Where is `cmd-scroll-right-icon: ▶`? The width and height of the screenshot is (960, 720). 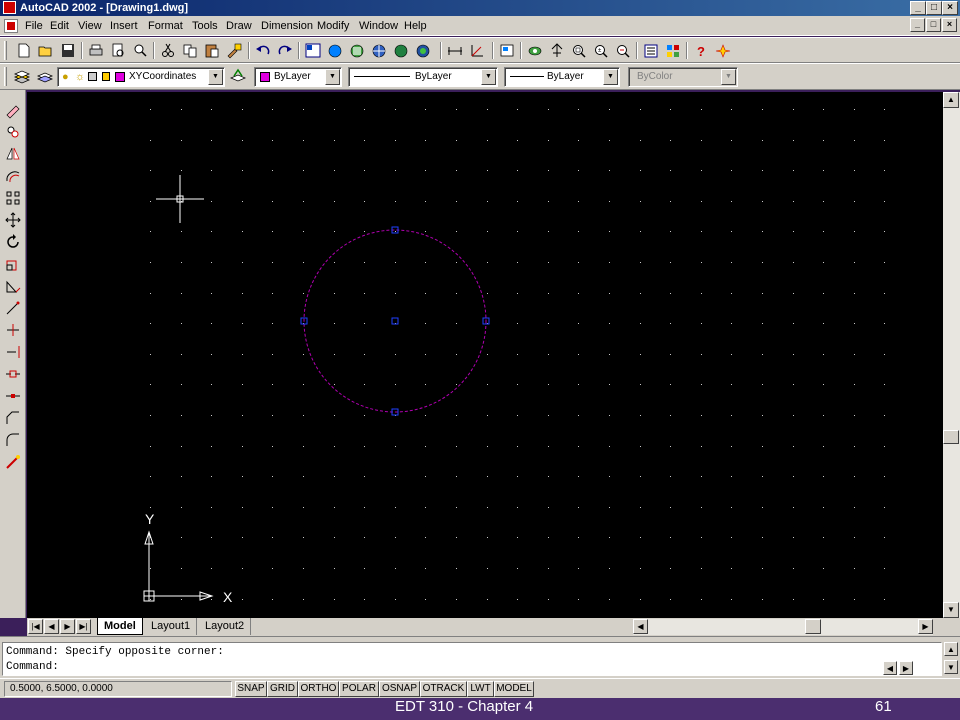
cmd-scroll-right-icon: ▶ is located at coordinates (906, 668).